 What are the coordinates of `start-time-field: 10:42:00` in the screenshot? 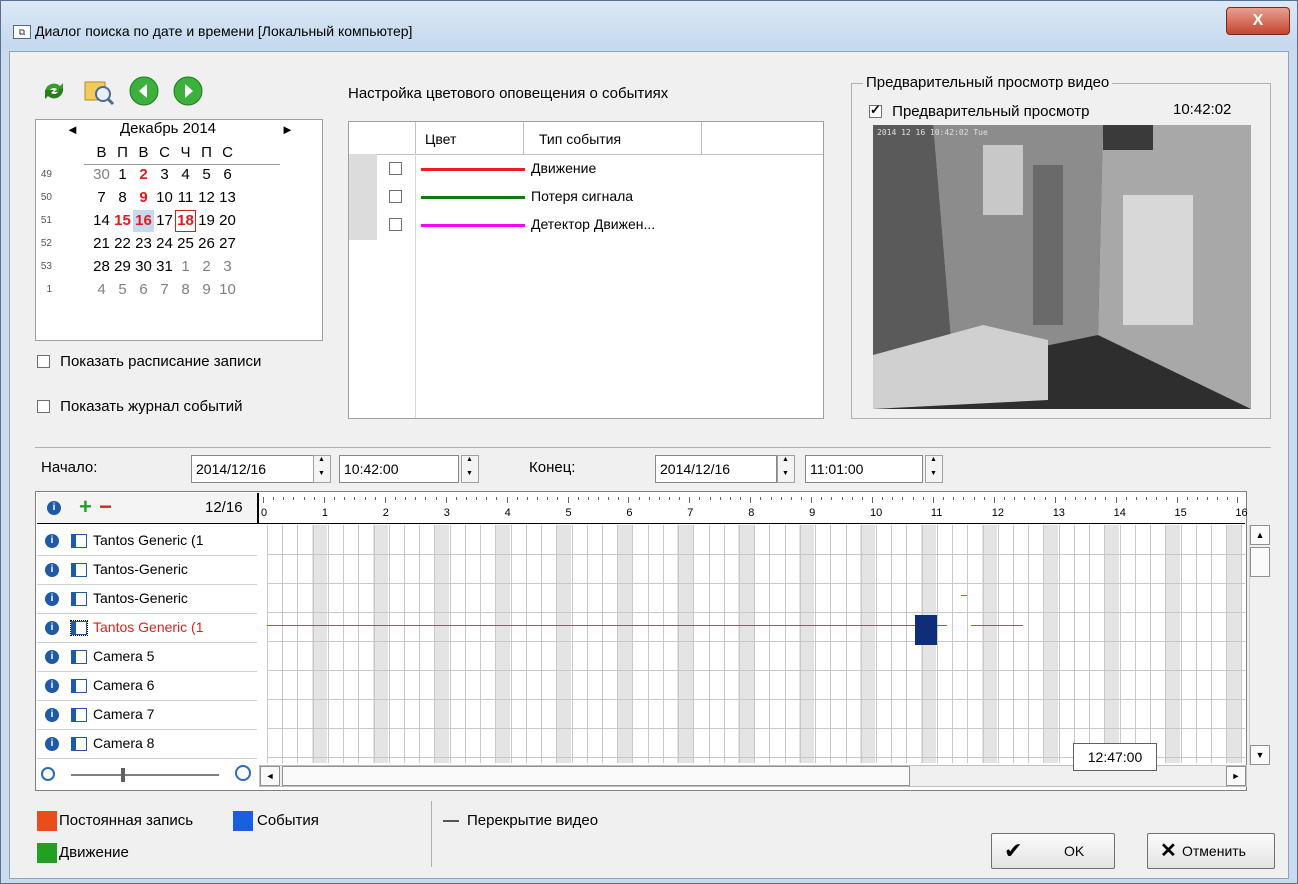 It's located at (399, 469).